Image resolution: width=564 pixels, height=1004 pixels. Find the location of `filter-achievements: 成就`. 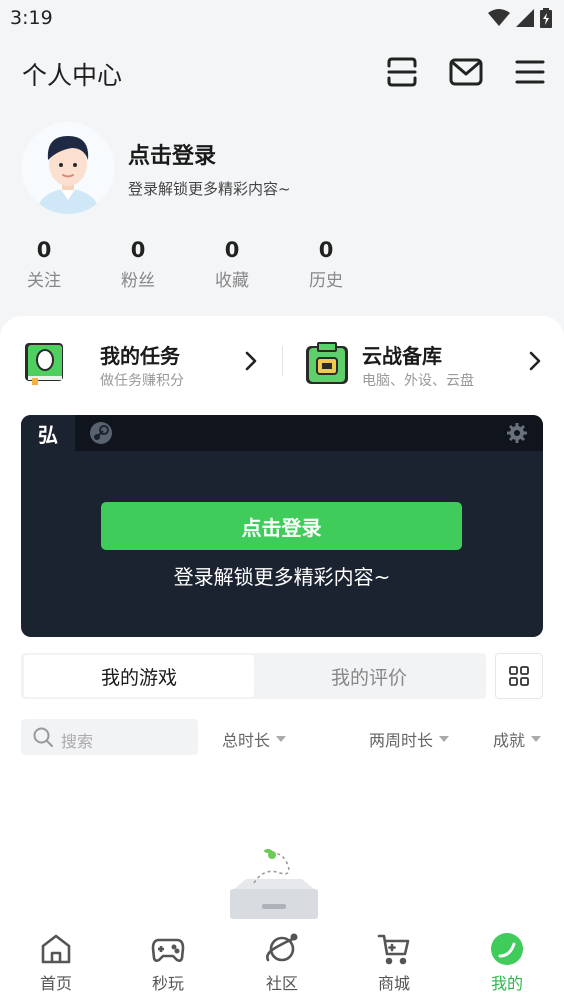

filter-achievements: 成就 is located at coordinates (517, 739).